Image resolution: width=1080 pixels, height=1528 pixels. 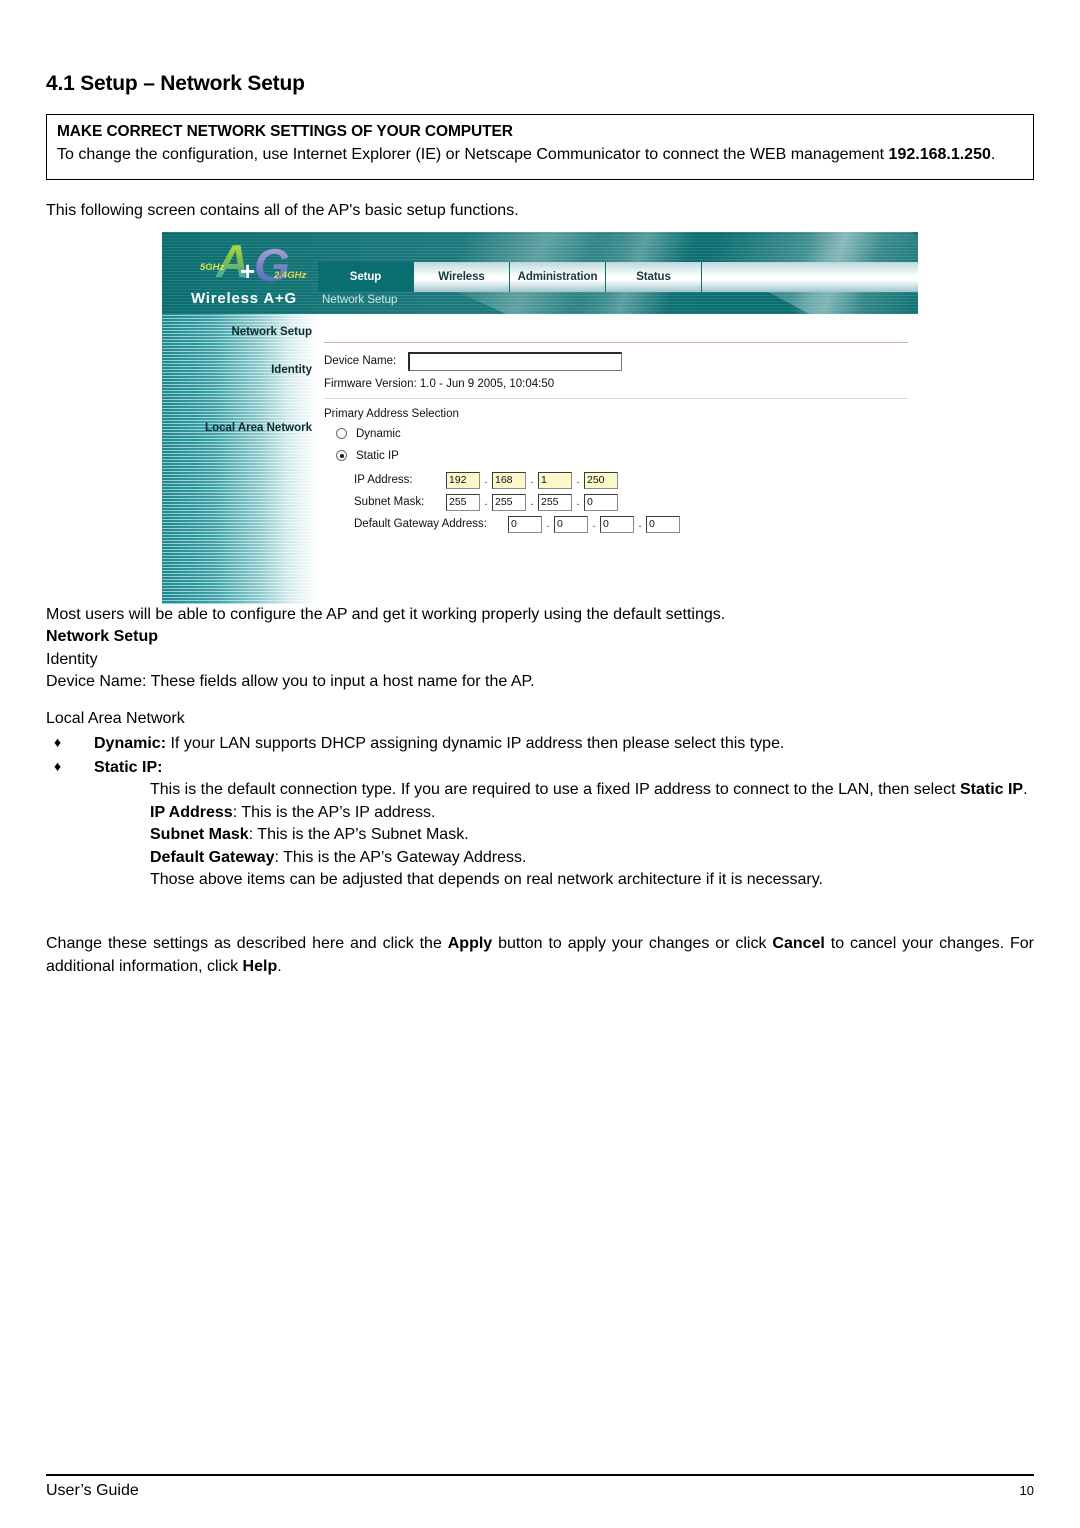 I want to click on radio-dynamic-icon, so click(x=341, y=434).